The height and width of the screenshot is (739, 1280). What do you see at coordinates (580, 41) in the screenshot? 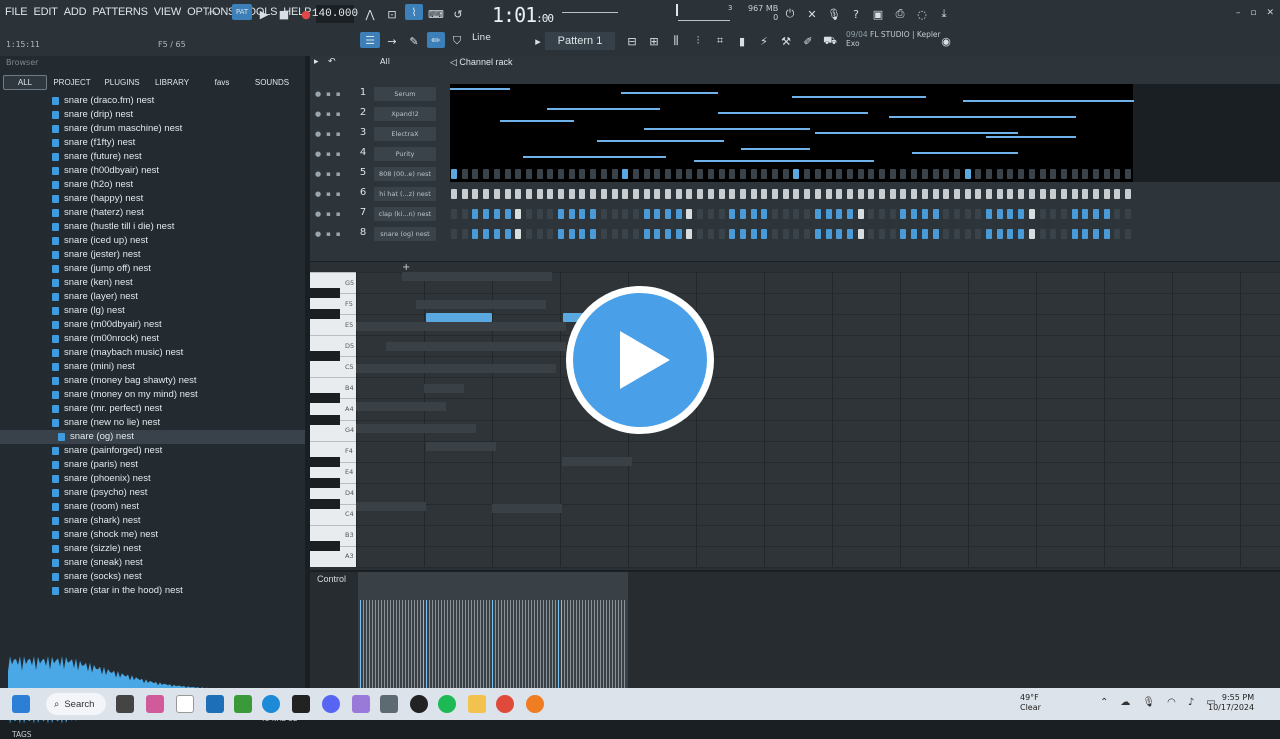
I see `pattern-selector: Pattern 1` at bounding box center [580, 41].